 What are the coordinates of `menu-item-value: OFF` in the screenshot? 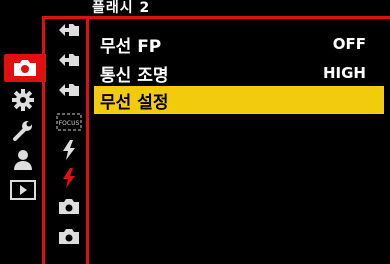 It's located at (349, 44).